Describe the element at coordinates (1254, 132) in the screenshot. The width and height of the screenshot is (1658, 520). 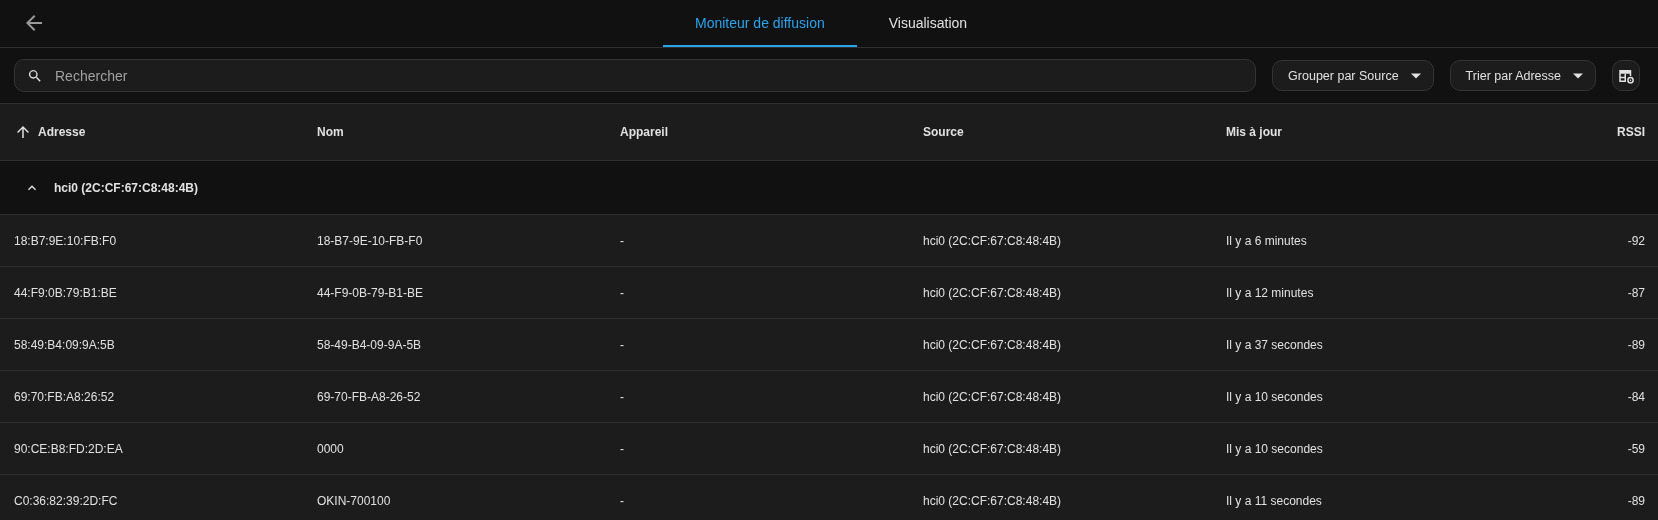
I see `column-header: Mis à jour` at that location.